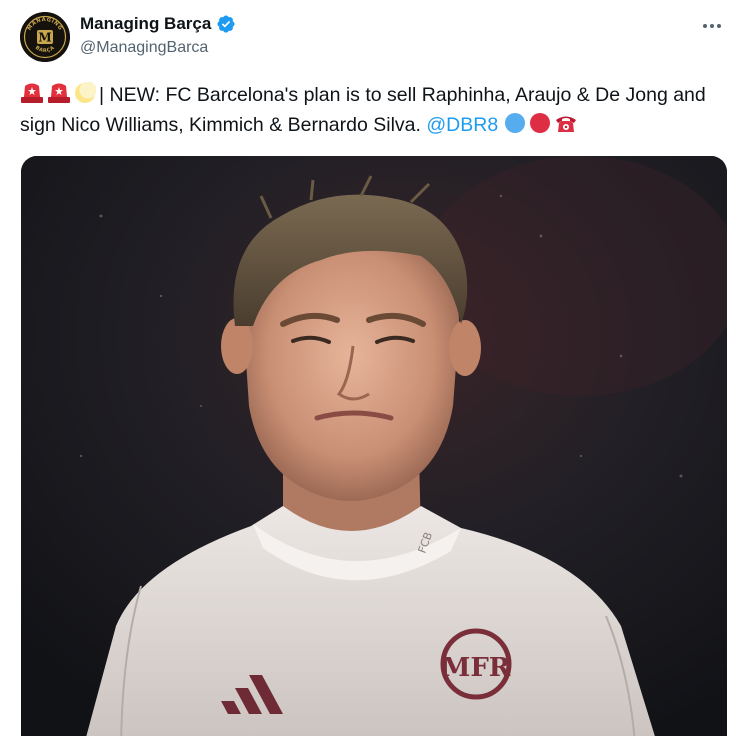 The image size is (746, 736). I want to click on managing-barca-logo-icon: MANAGING BARÇA M, so click(45, 37).